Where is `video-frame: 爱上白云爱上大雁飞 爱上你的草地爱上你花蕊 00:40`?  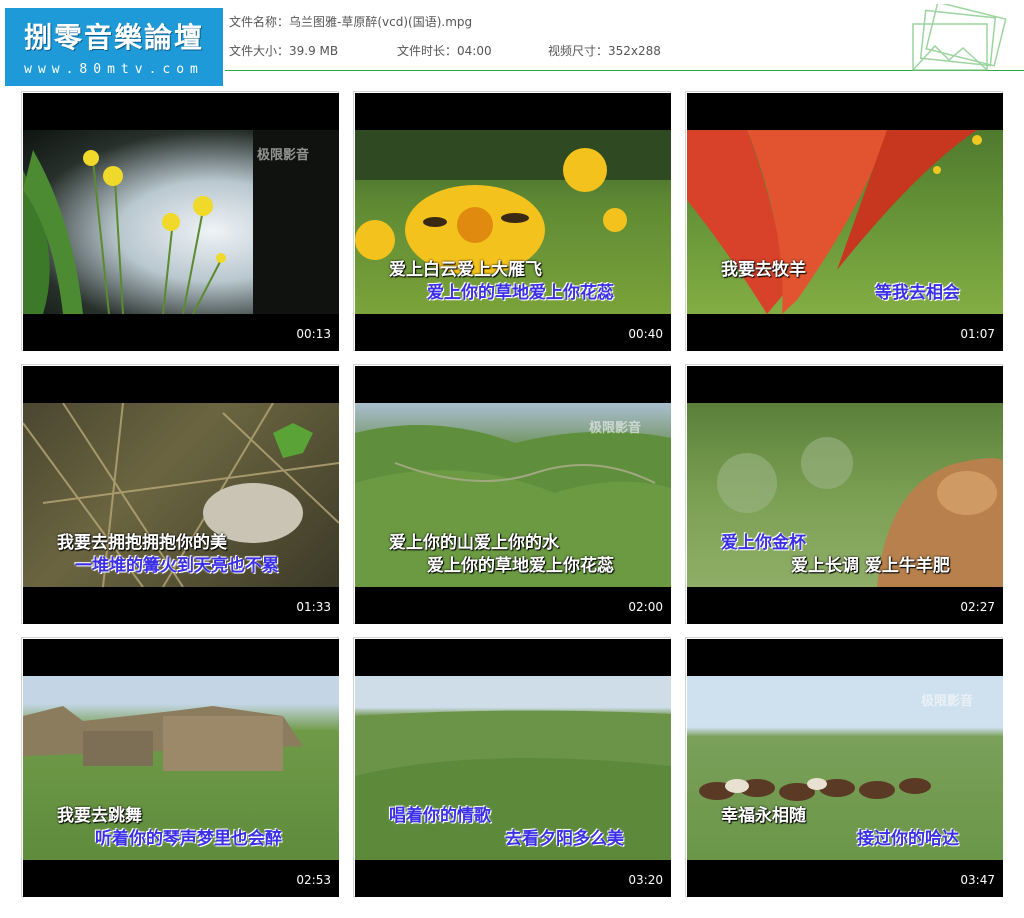 video-frame: 爱上白云爱上大雁飞 爱上你的草地爱上你花蕊 00:40 is located at coordinates (513, 222).